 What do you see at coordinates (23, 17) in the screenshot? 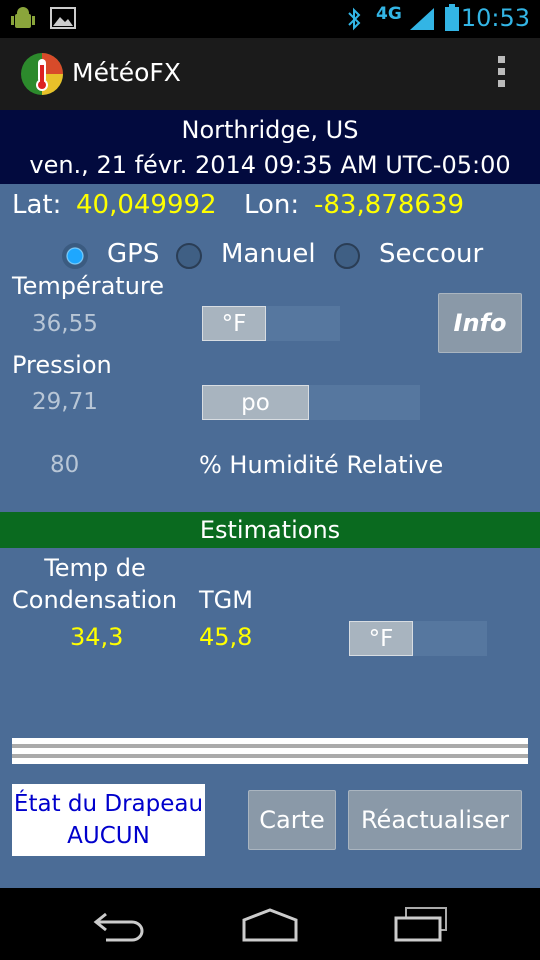
I see `android-debug-icon` at bounding box center [23, 17].